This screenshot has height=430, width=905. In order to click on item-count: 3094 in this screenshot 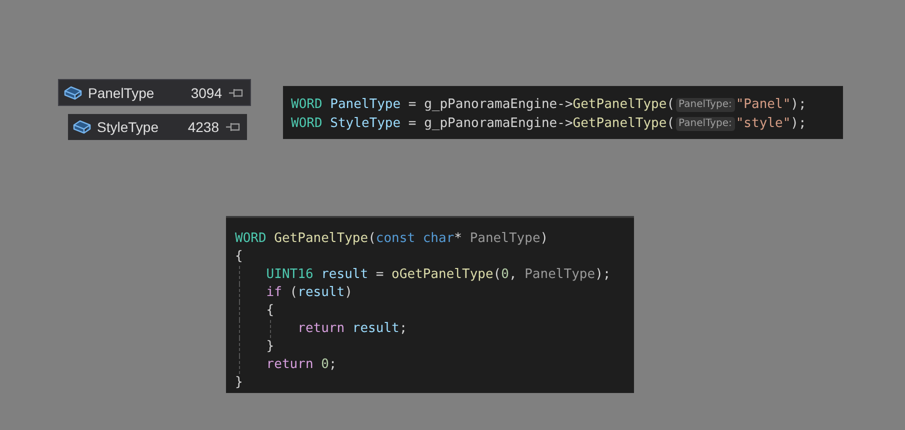, I will do `click(206, 92)`.